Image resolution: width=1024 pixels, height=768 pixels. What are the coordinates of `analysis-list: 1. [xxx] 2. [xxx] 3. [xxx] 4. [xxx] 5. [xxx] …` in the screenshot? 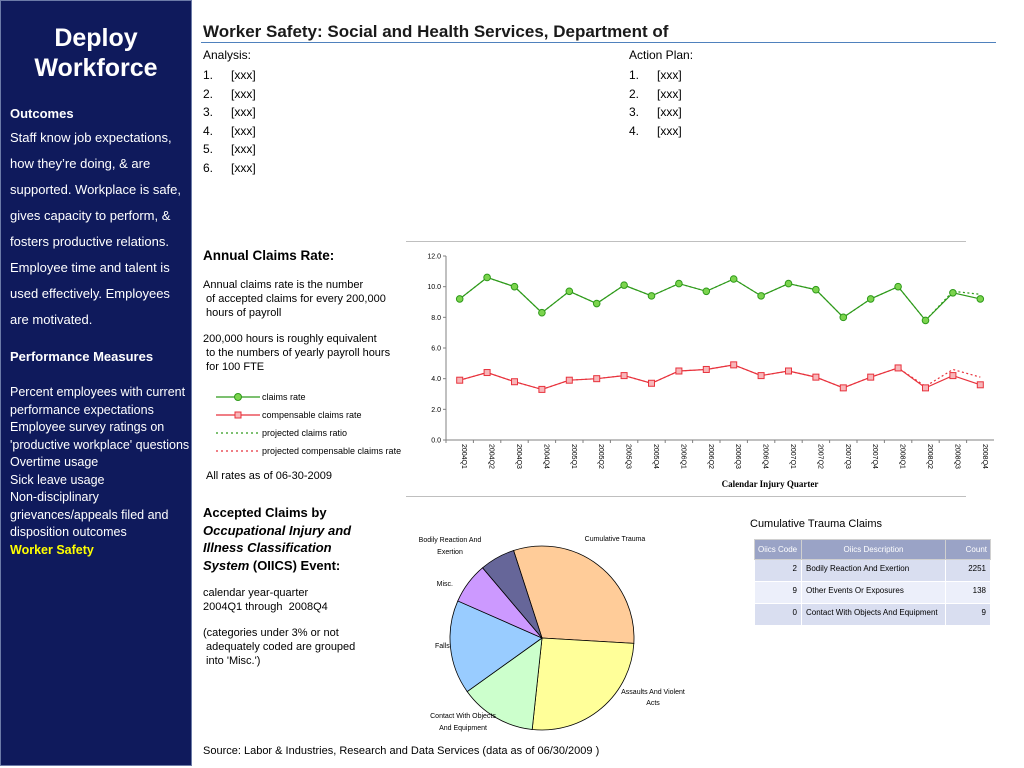 It's located at (229, 121).